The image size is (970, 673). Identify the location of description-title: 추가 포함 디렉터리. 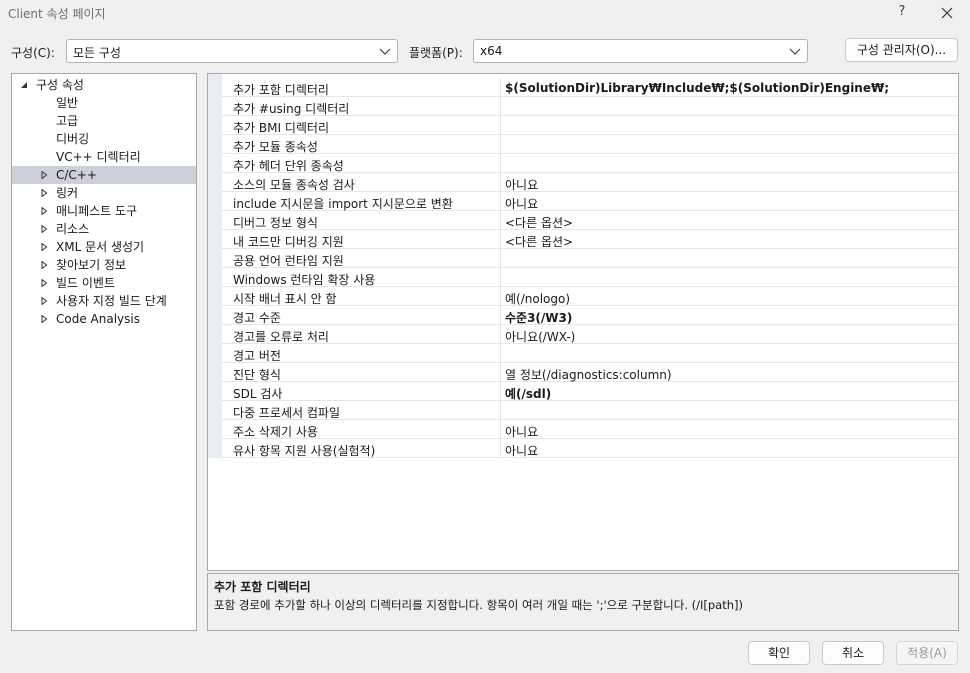
(262, 587).